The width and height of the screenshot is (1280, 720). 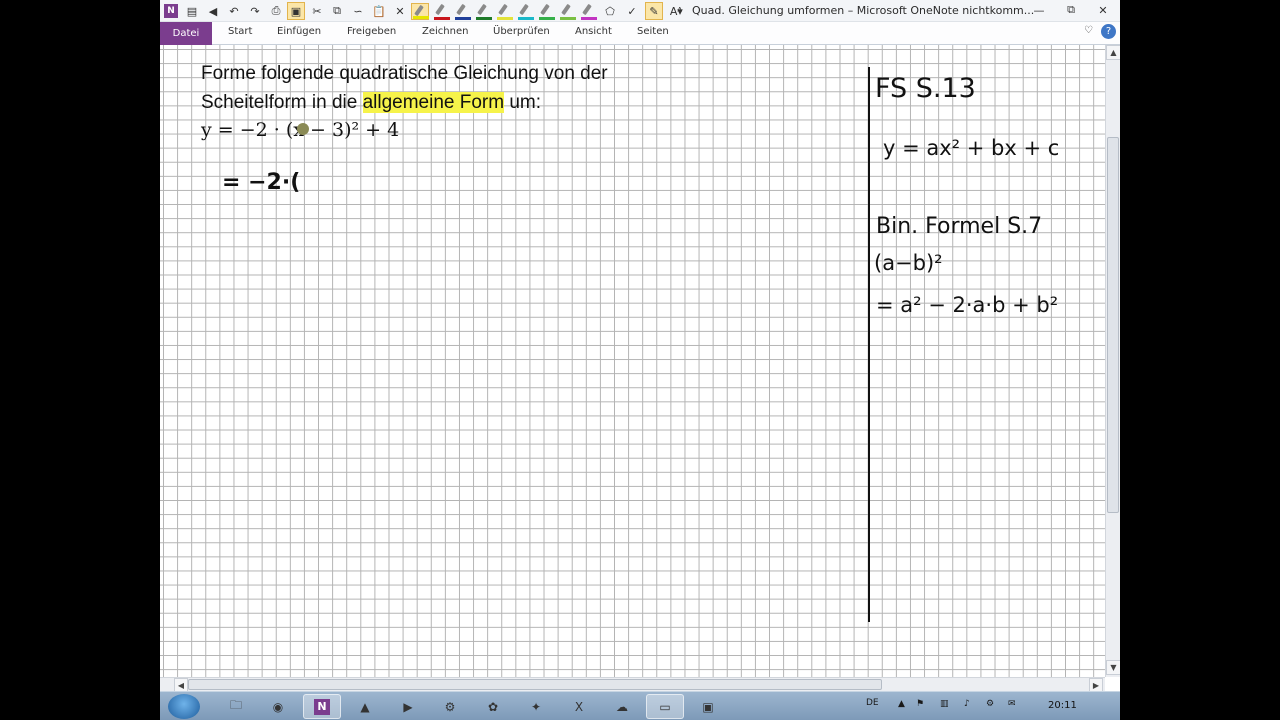 What do you see at coordinates (525, 102) in the screenshot?
I see `instruction-text: um:` at bounding box center [525, 102].